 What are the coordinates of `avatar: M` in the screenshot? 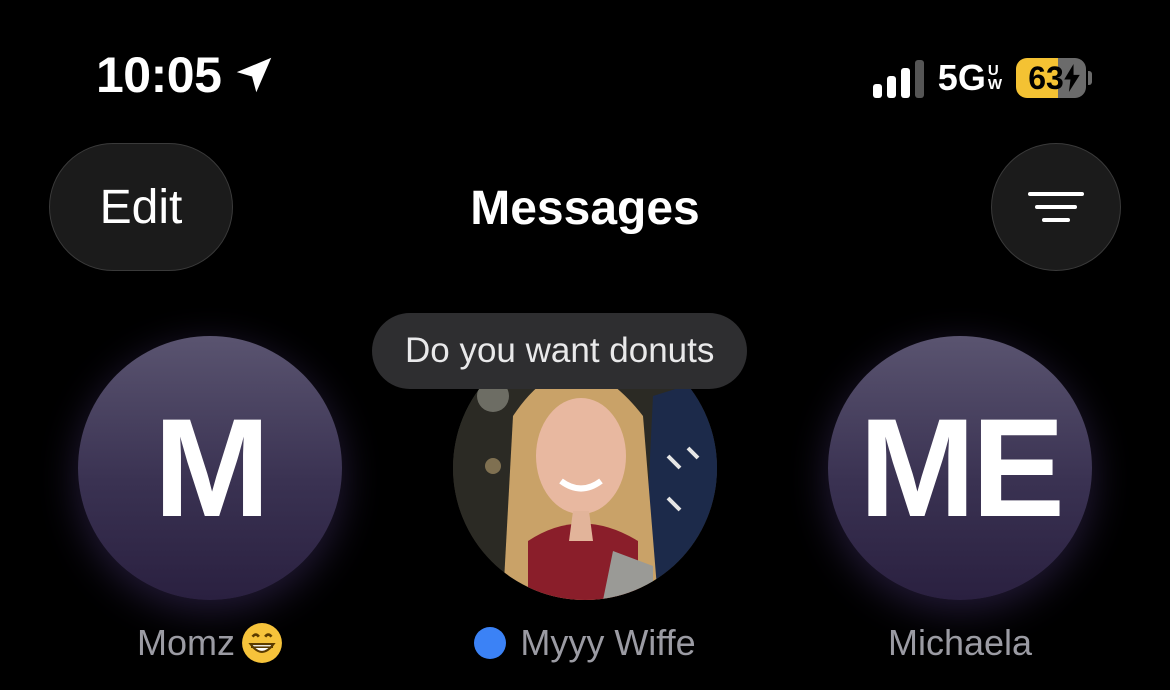 It's located at (210, 468).